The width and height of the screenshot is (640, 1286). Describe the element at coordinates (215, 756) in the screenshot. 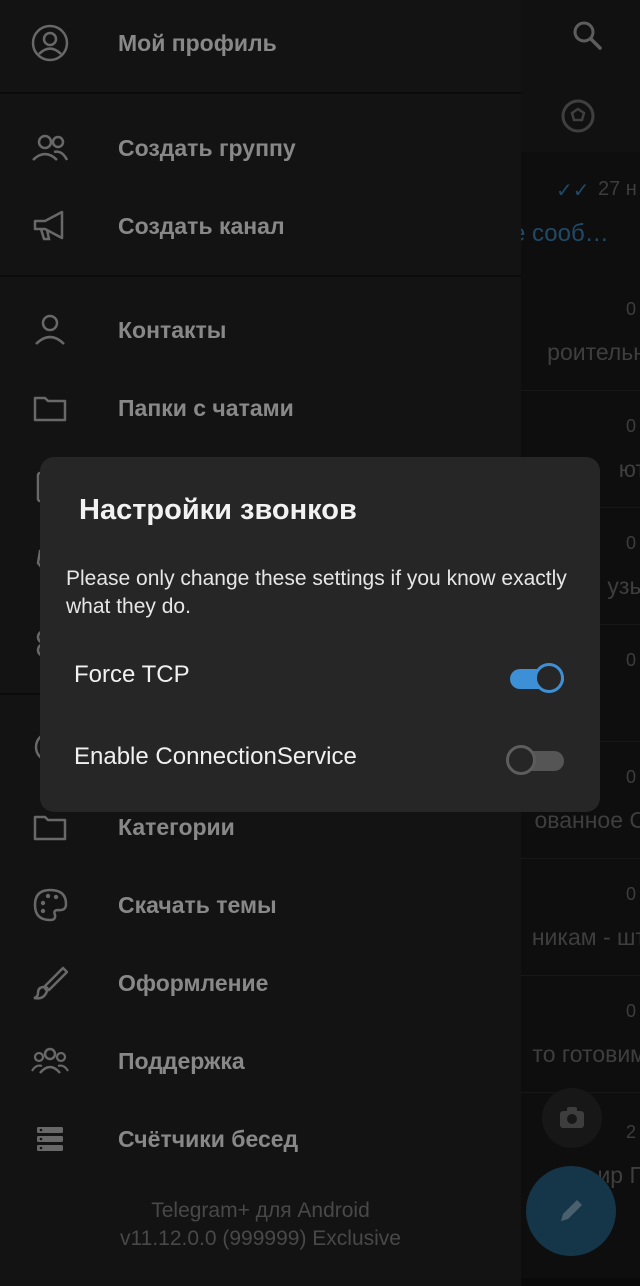

I see `setting-label: Enable ConnectionService` at that location.